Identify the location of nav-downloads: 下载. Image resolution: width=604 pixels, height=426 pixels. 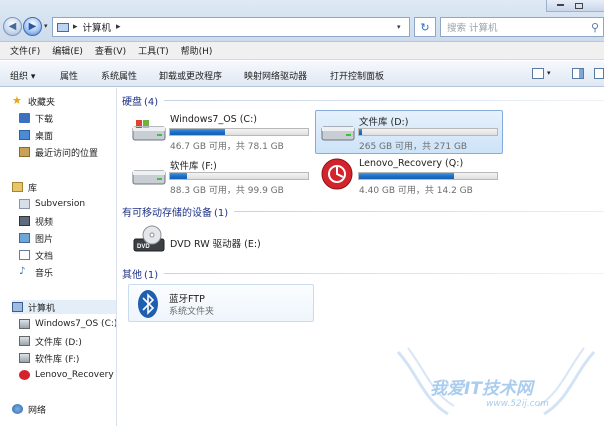
(36, 118).